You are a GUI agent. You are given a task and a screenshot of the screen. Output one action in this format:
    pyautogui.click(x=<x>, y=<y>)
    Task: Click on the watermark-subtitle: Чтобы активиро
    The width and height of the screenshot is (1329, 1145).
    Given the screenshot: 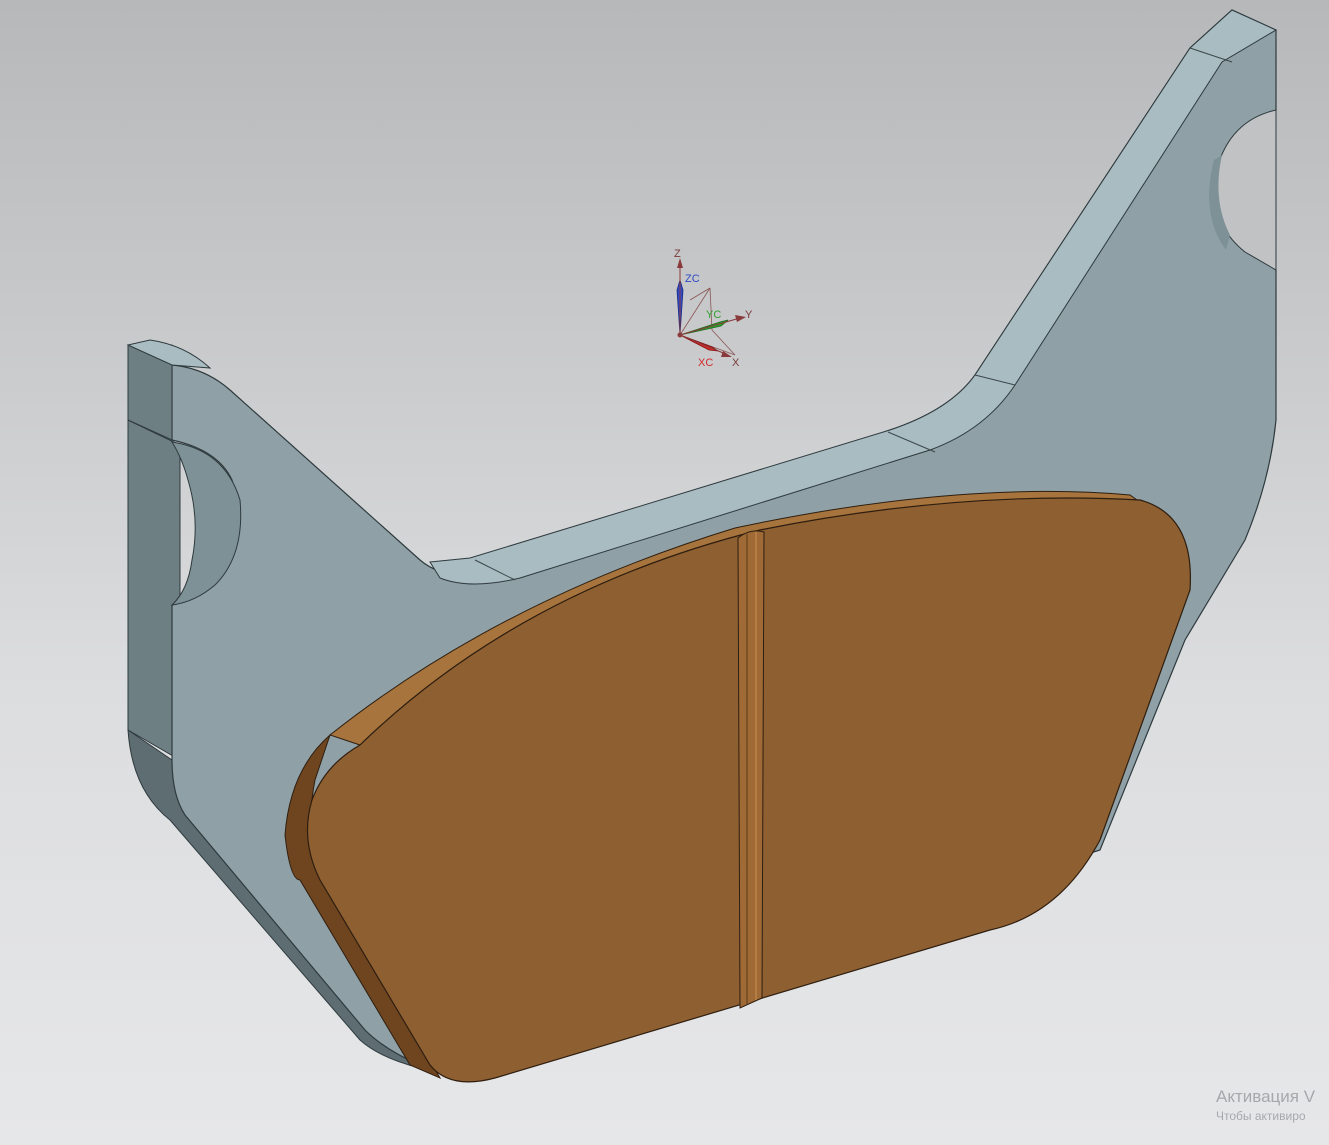 What is the action you would take?
    pyautogui.click(x=1261, y=1116)
    